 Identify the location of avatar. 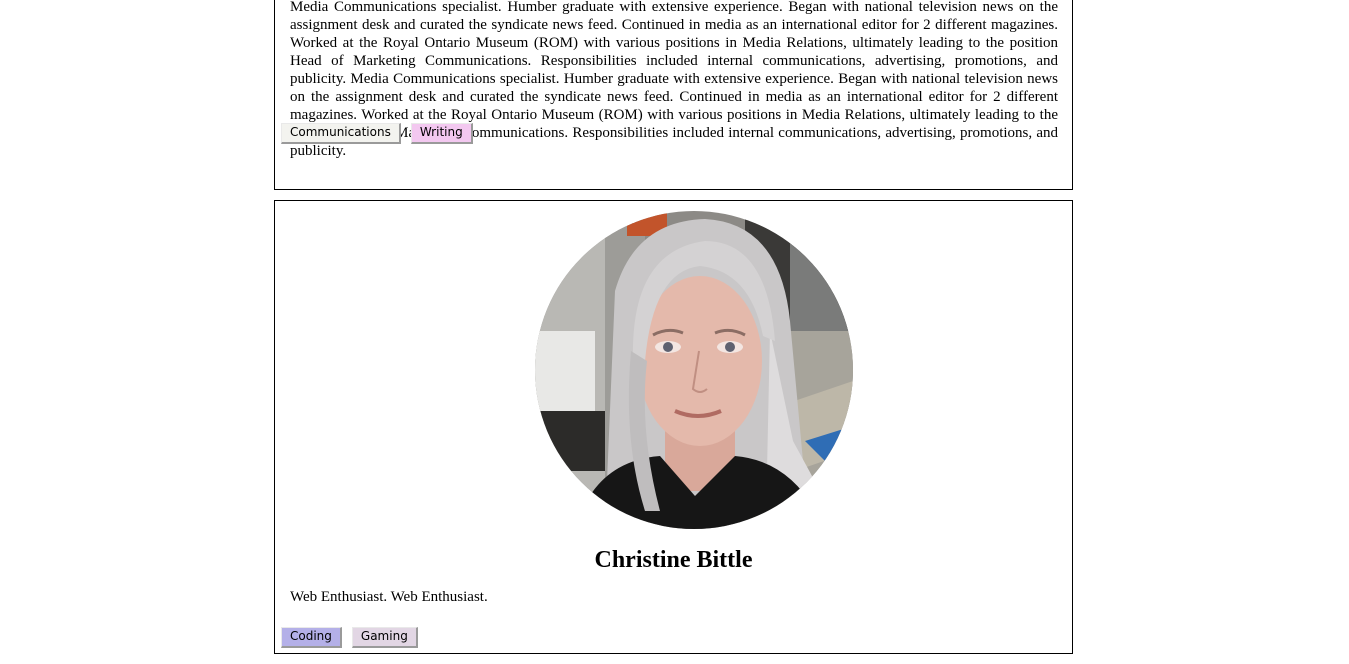
(694, 370).